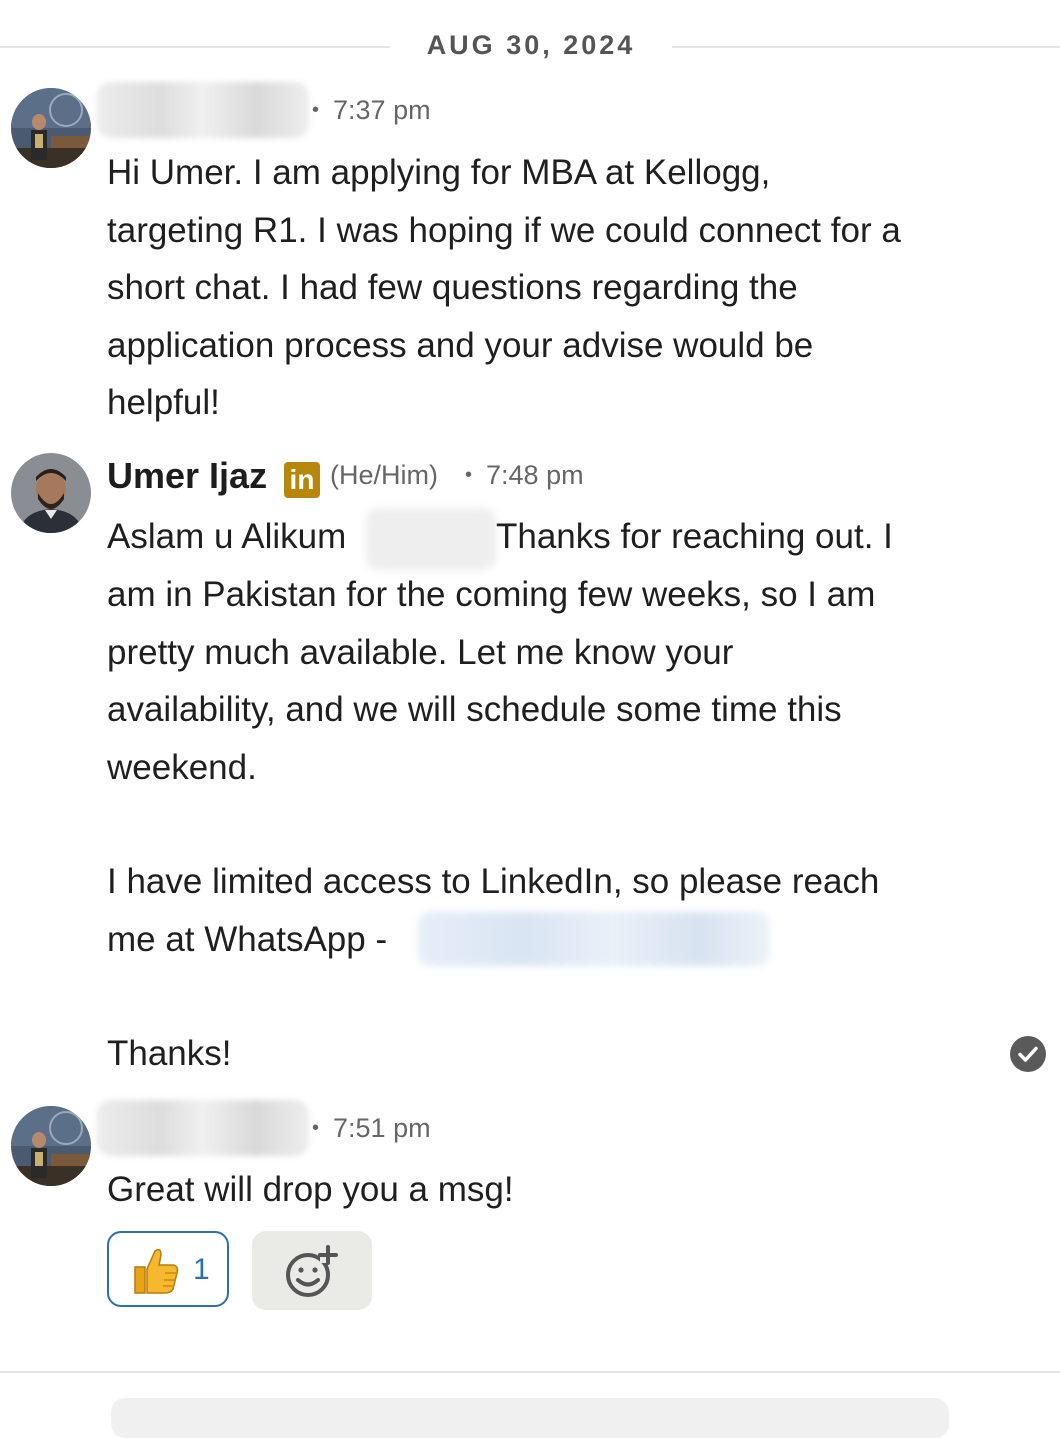  What do you see at coordinates (524, 475) in the screenshot?
I see `message-timestamp: • 7:48 pm` at bounding box center [524, 475].